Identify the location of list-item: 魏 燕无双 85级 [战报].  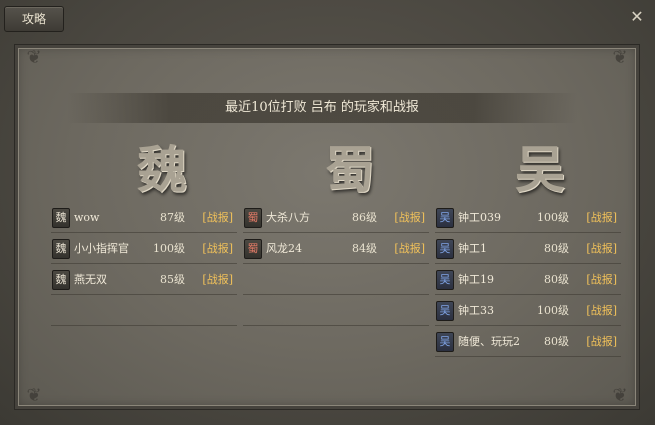
(144, 280).